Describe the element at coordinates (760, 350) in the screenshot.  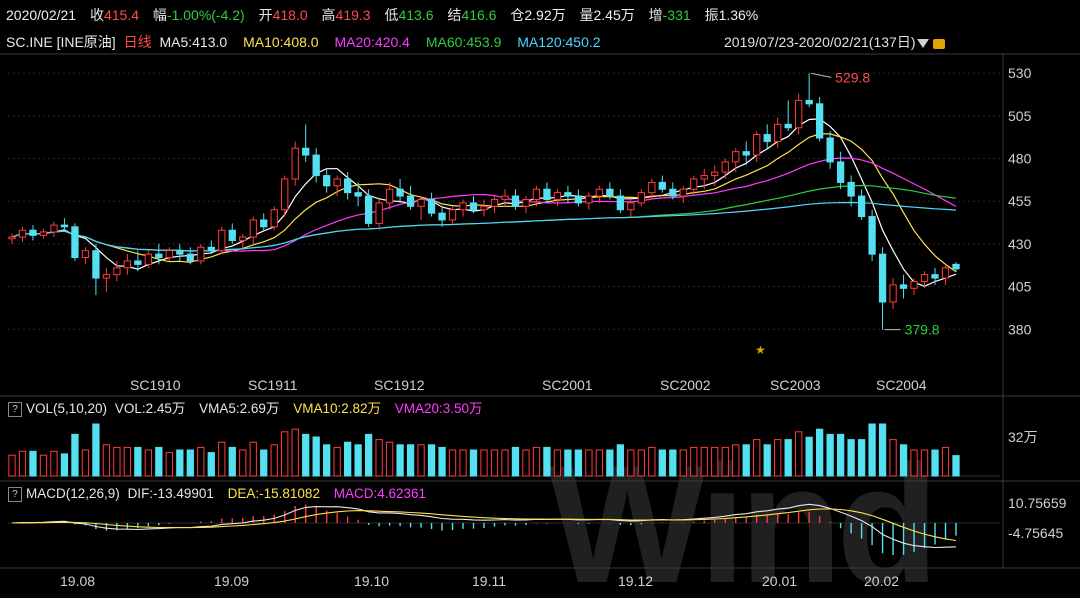
I see `star-icon: ★` at that location.